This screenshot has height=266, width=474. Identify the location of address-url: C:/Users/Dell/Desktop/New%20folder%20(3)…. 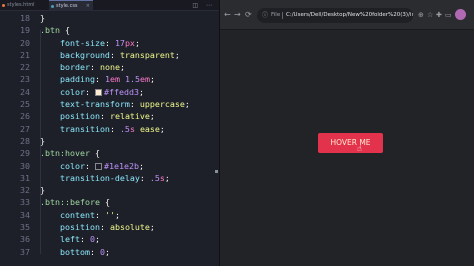
(349, 15).